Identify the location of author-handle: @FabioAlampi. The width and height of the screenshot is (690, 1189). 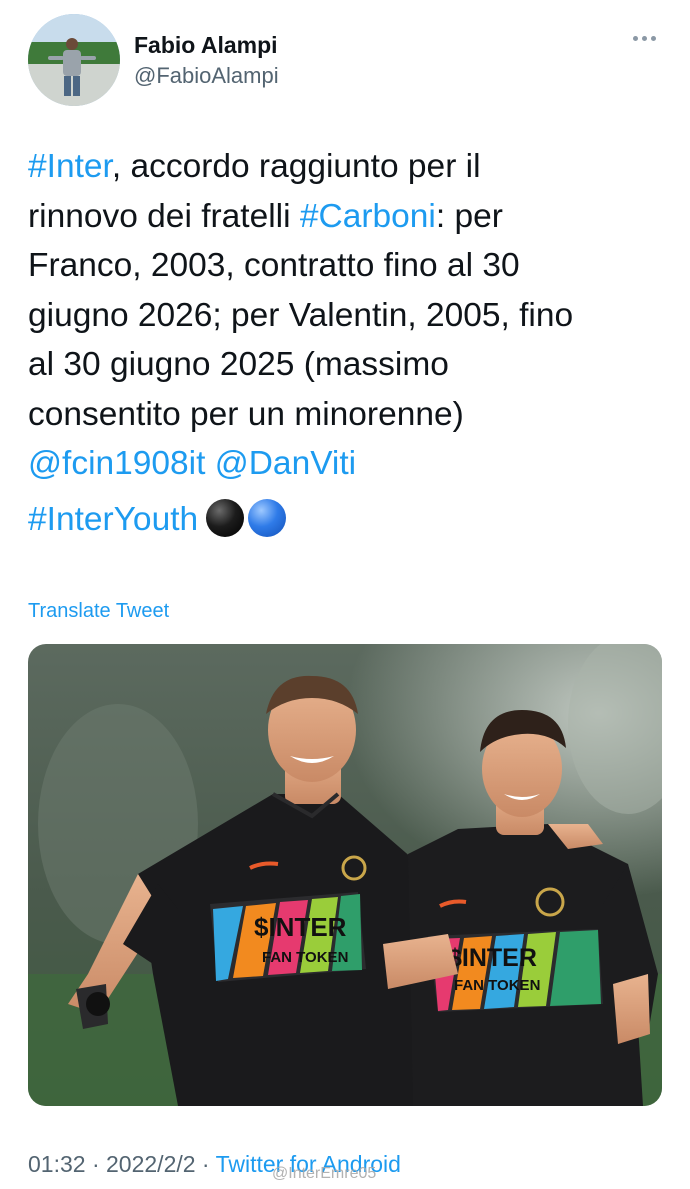
(206, 76).